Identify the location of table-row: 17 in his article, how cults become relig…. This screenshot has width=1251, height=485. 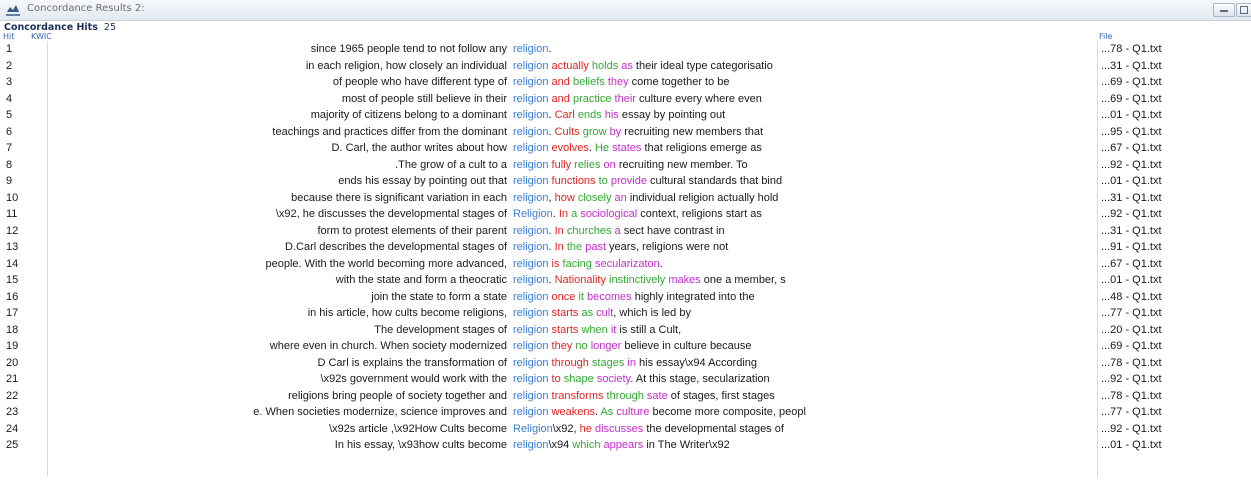
(625, 313).